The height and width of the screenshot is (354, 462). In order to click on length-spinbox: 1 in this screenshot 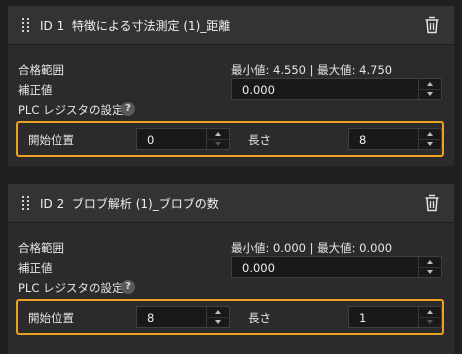, I will do `click(395, 317)`.